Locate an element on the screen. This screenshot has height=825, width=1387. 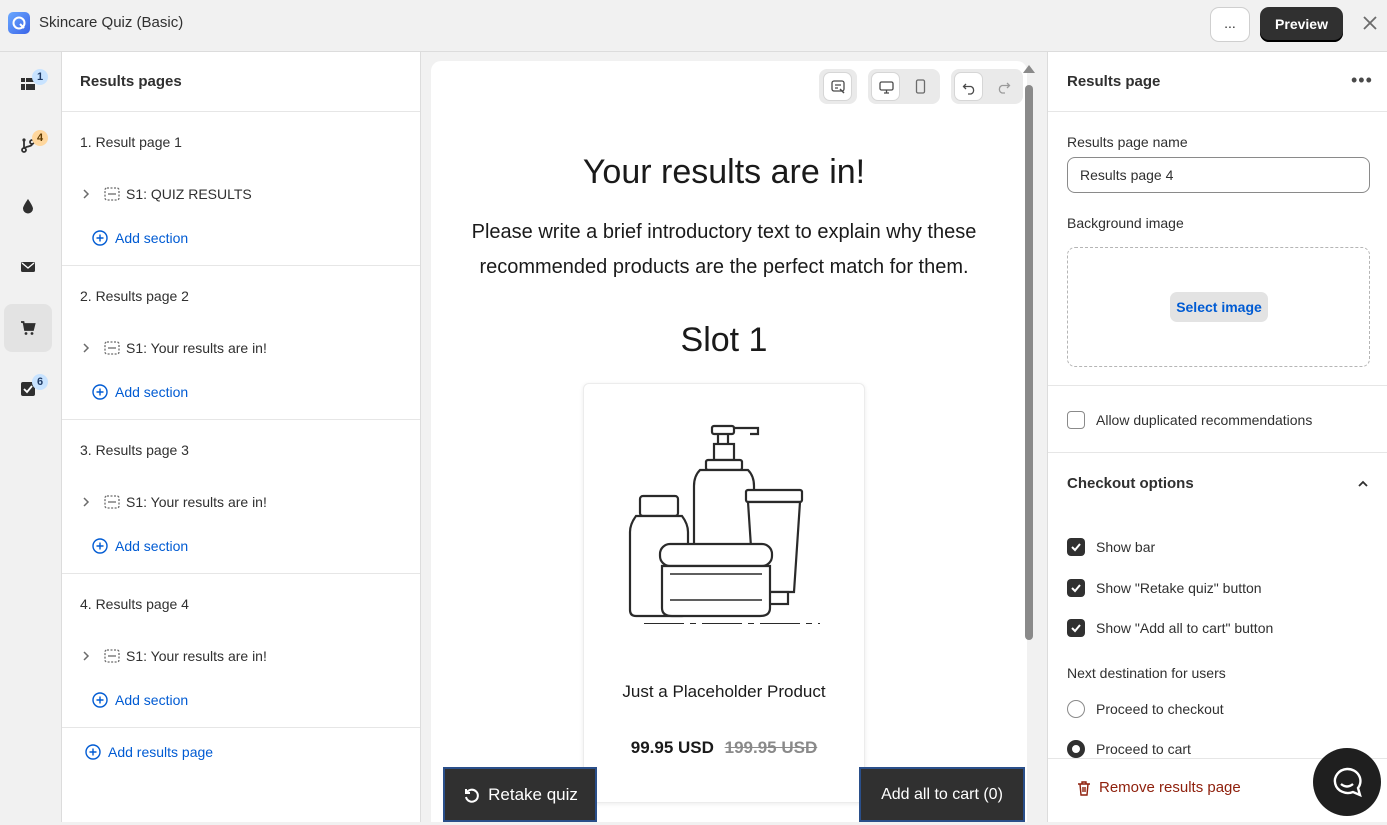
inspect-button is located at coordinates (837, 86).